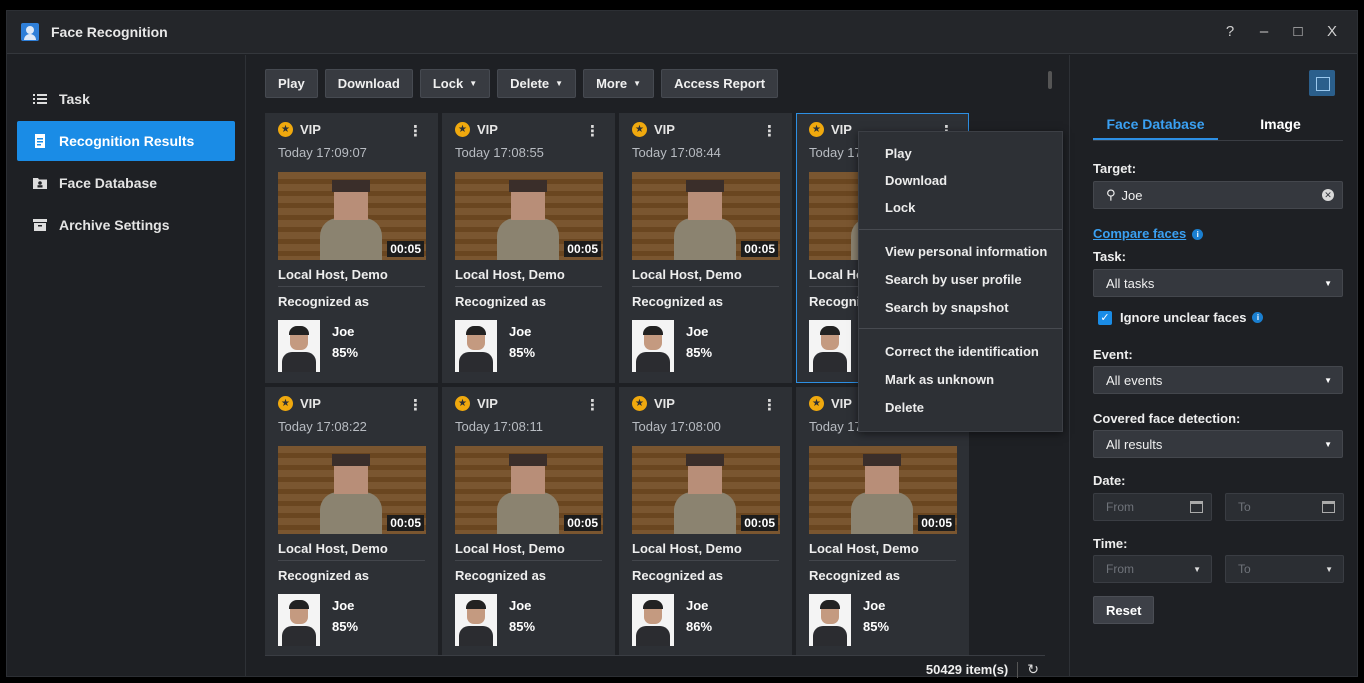 This screenshot has width=1364, height=683. Describe the element at coordinates (1033, 669) in the screenshot. I see `refresh-icon: ↻` at that location.